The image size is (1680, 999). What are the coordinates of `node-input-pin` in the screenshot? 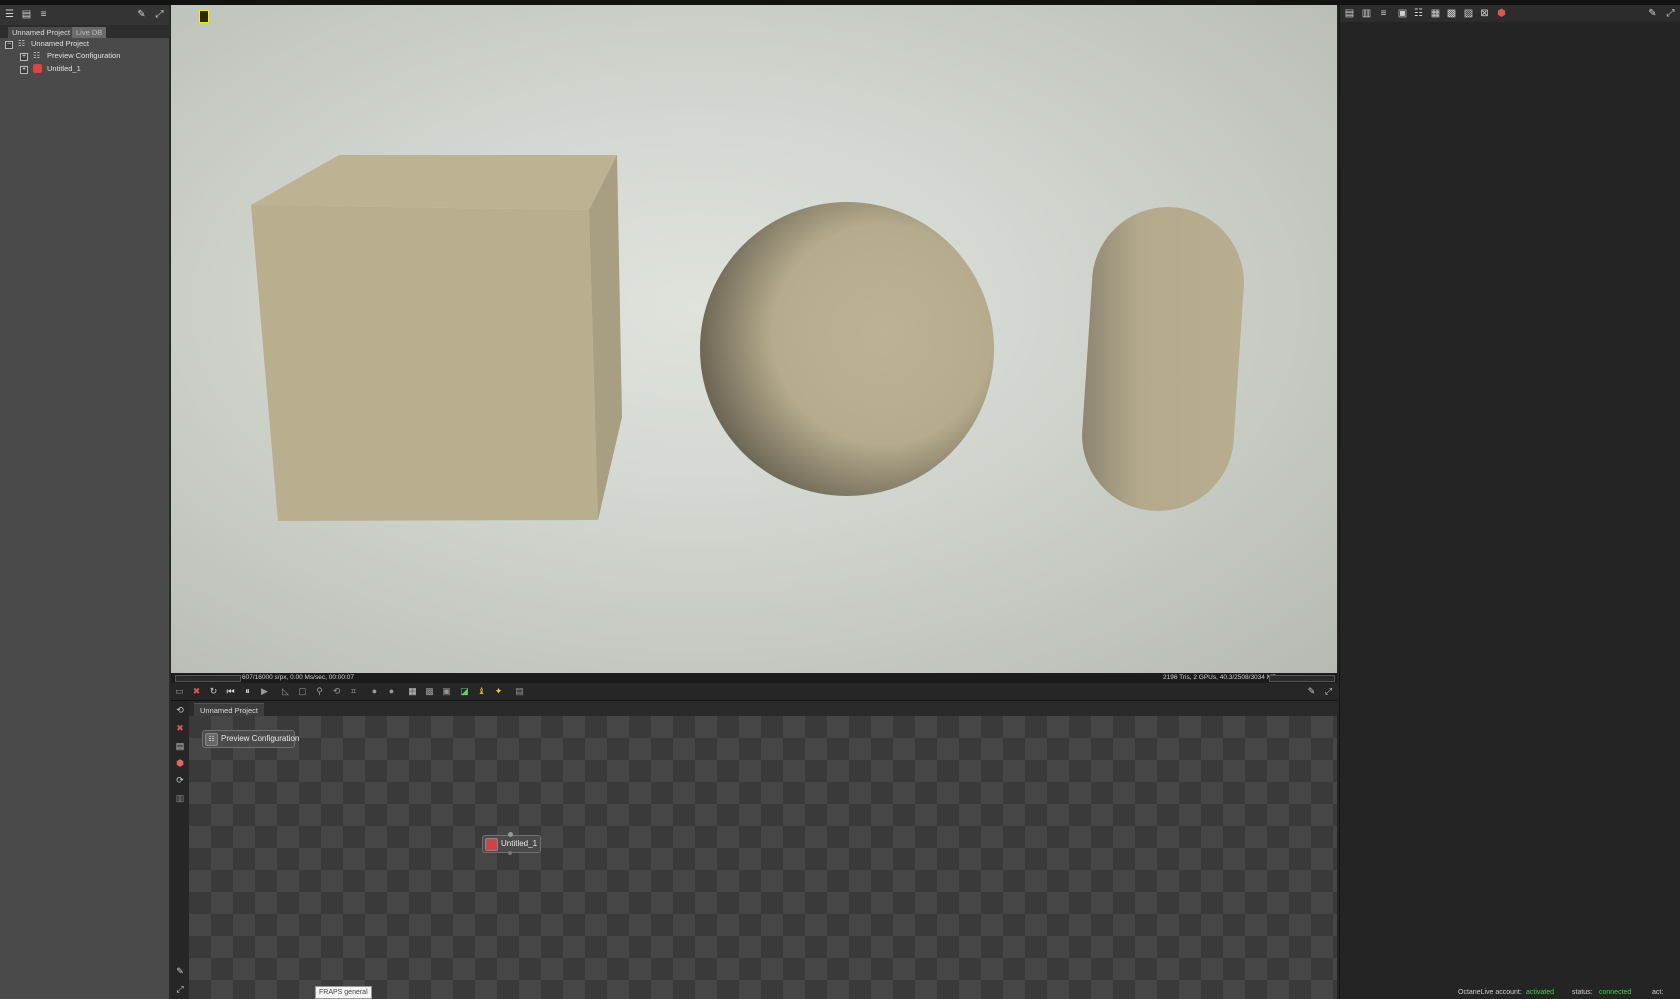 It's located at (510, 834).